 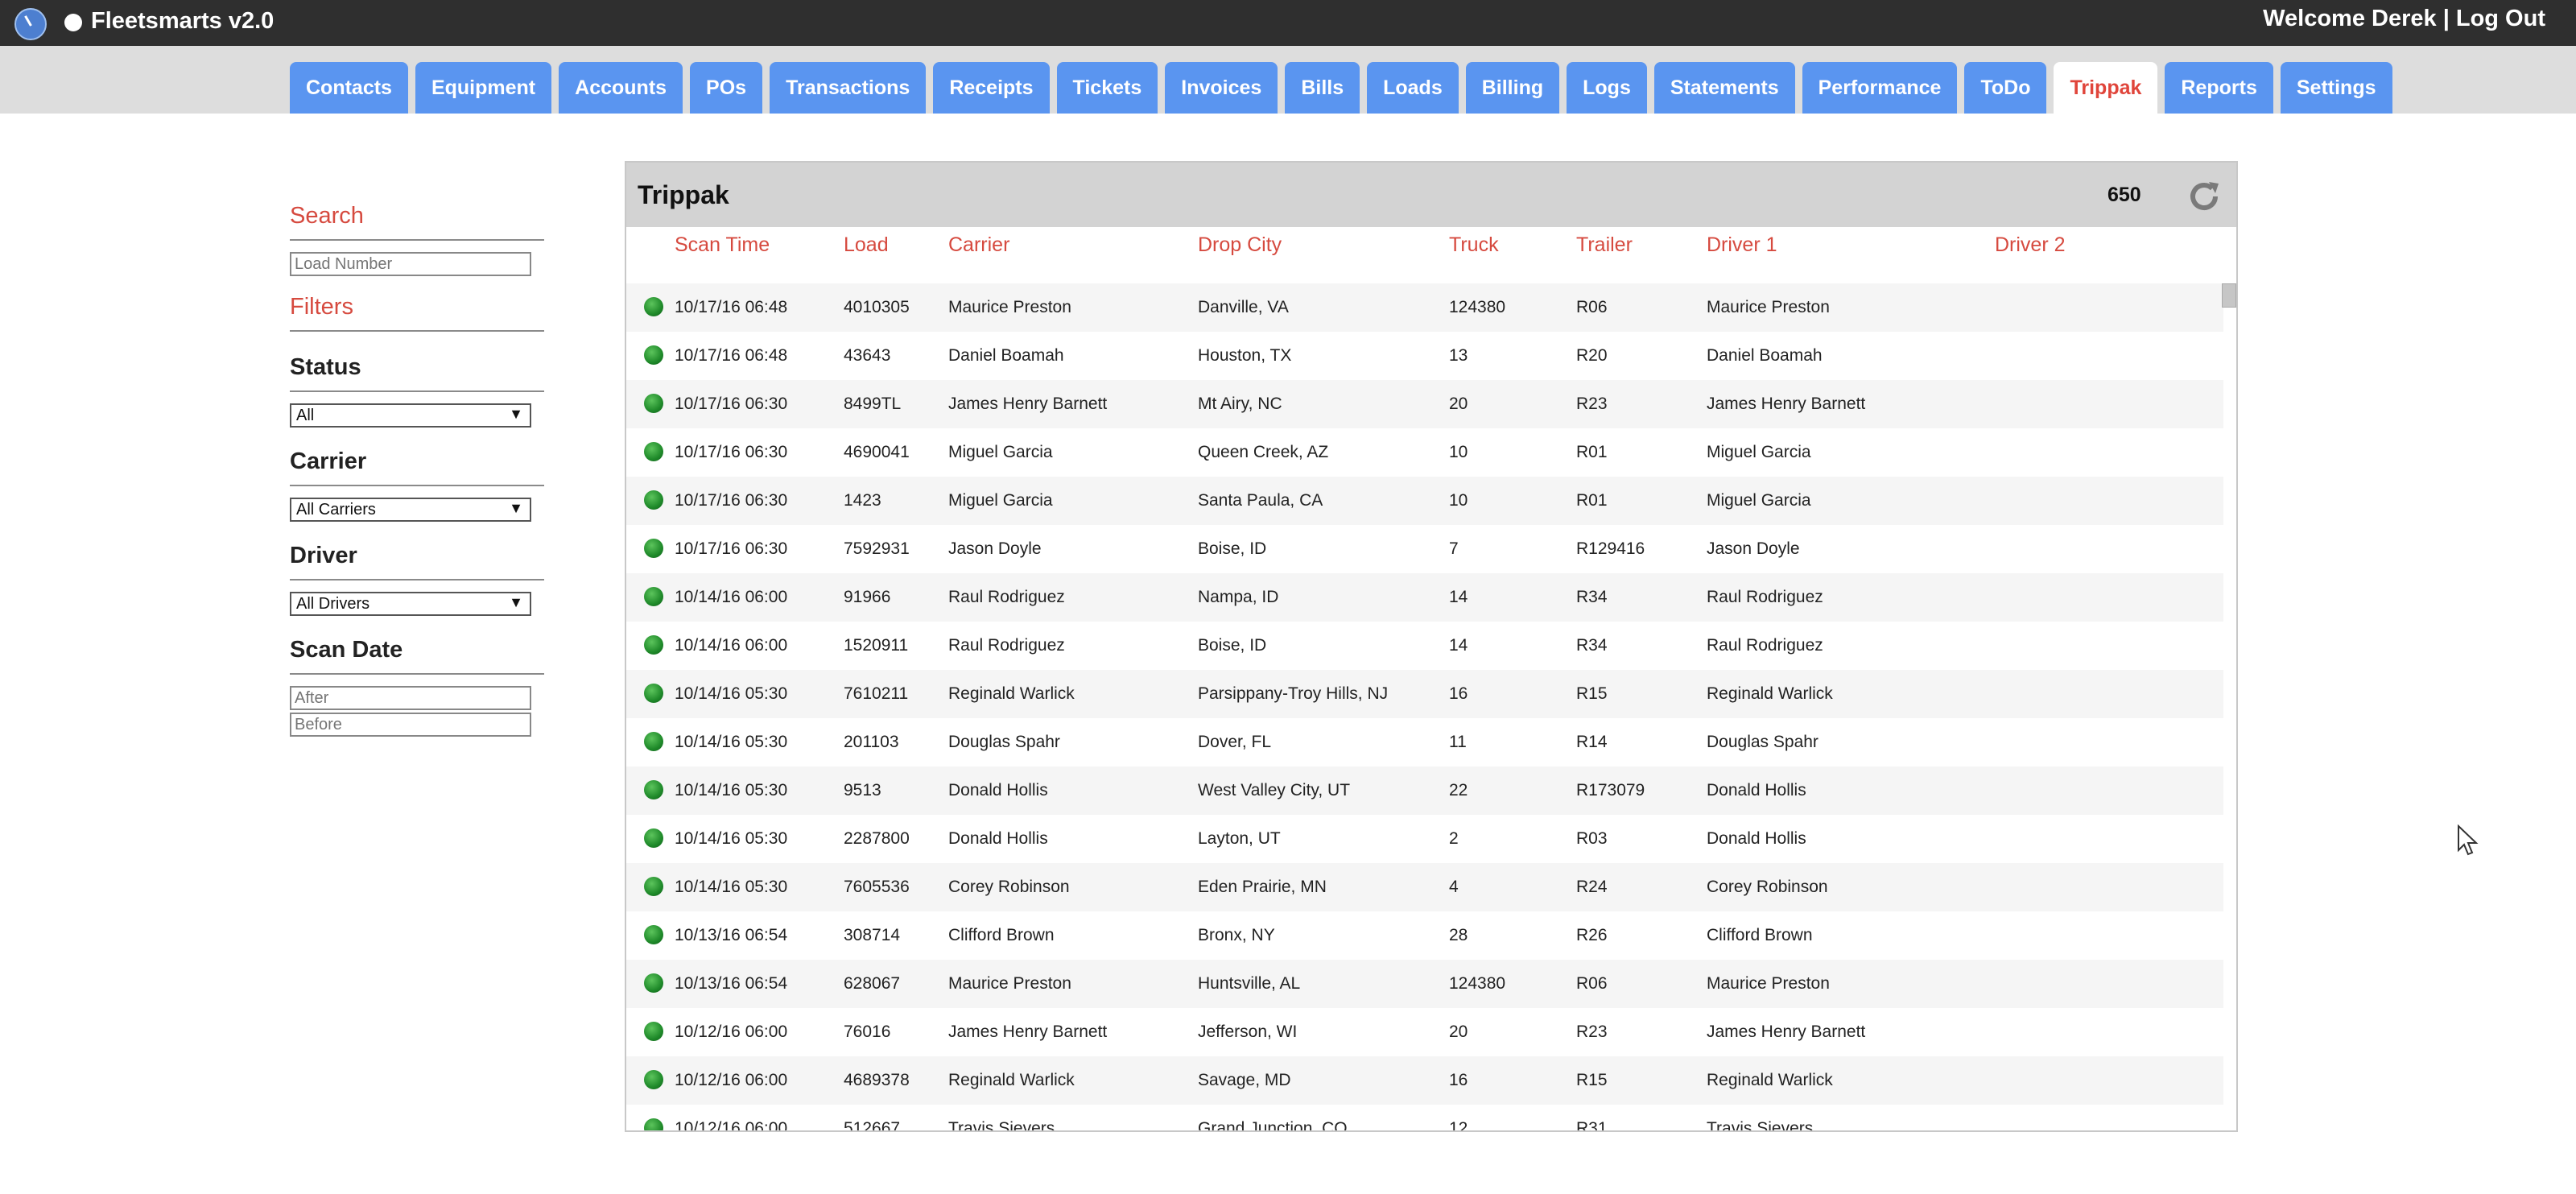 What do you see at coordinates (410, 416) in the screenshot?
I see `status-select: All ▼` at bounding box center [410, 416].